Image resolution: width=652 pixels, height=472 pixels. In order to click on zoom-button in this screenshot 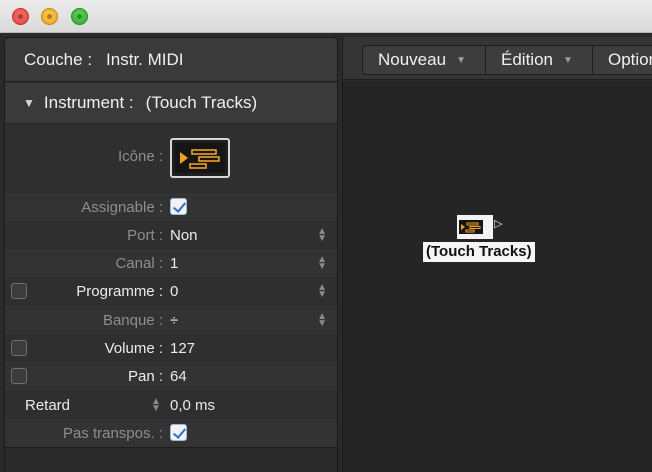, I will do `click(79, 16)`.